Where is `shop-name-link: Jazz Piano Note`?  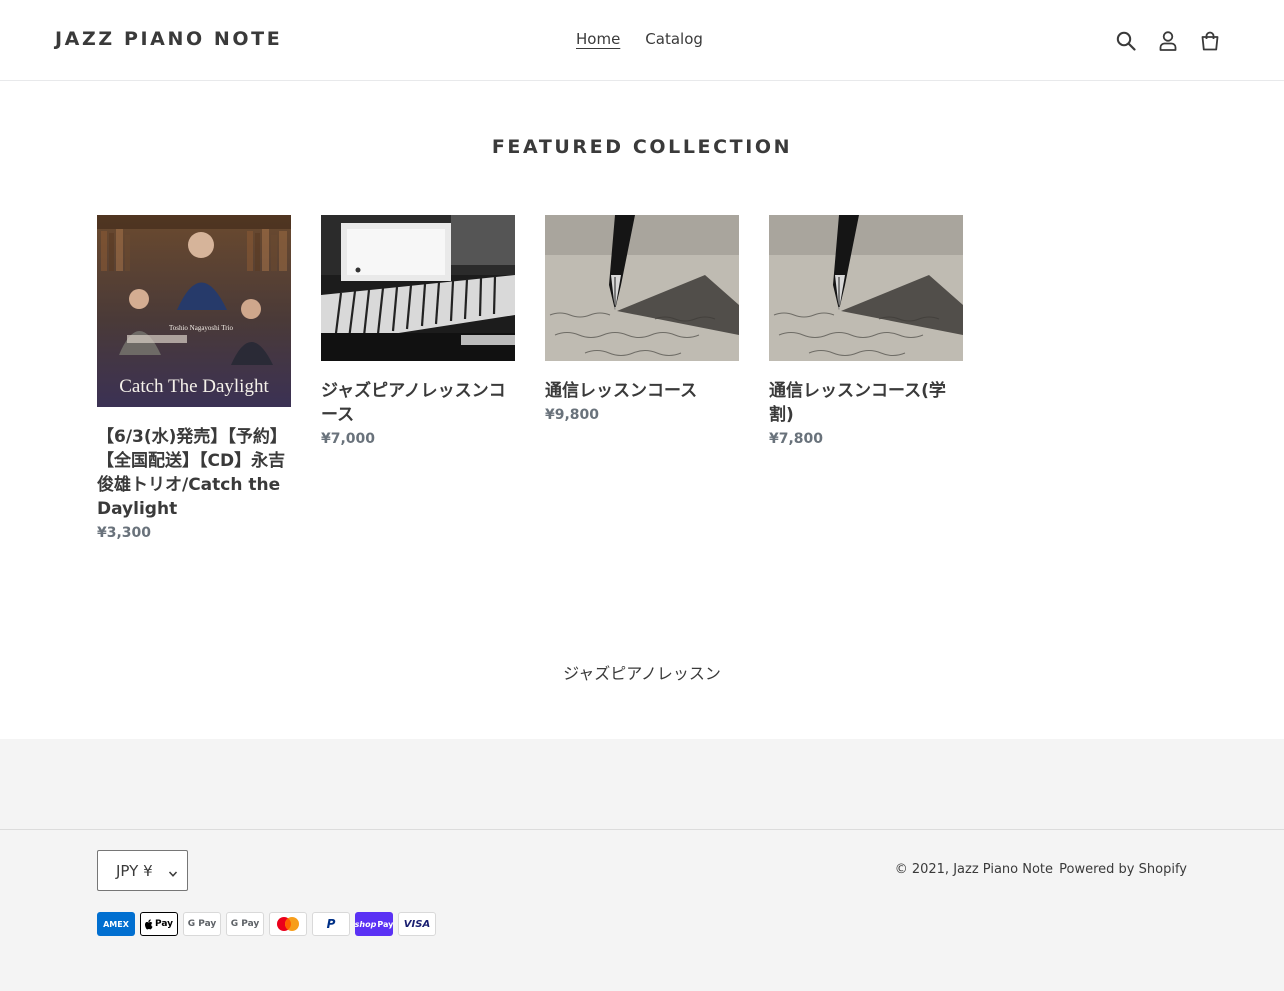 shop-name-link: Jazz Piano Note is located at coordinates (1003, 869).